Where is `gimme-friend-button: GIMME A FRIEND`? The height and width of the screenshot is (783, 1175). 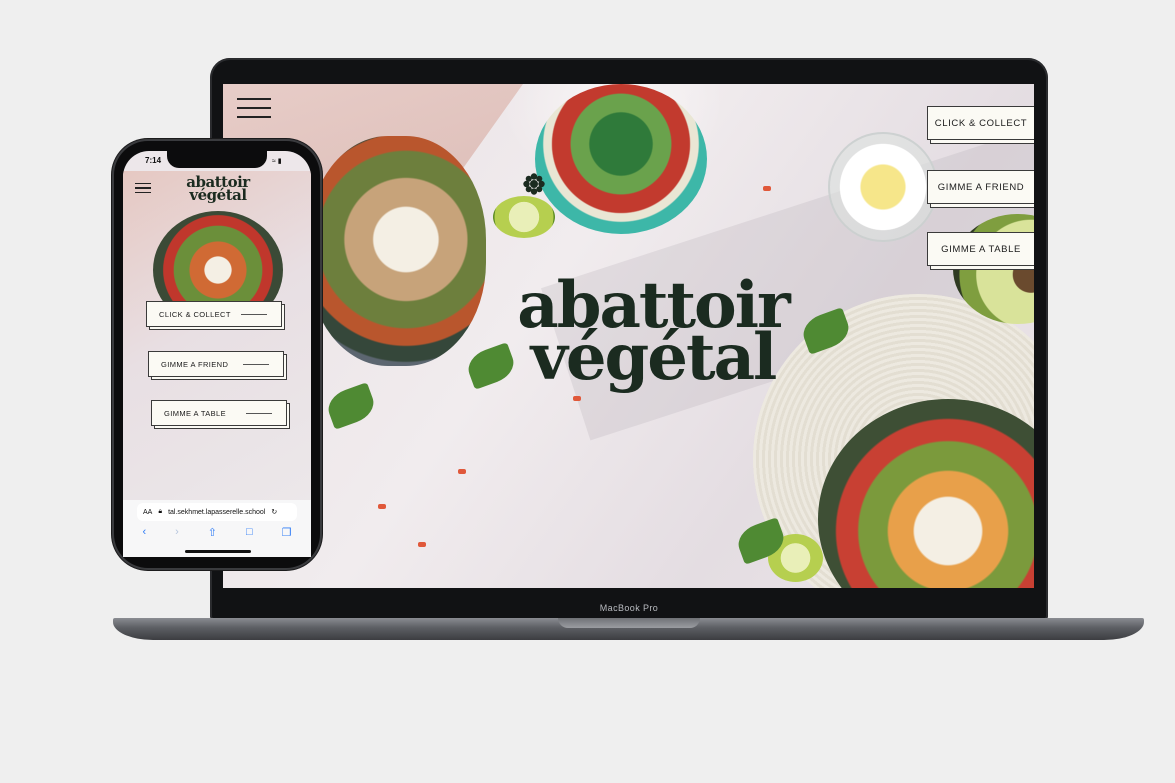 gimme-friend-button: GIMME A FRIEND is located at coordinates (980, 187).